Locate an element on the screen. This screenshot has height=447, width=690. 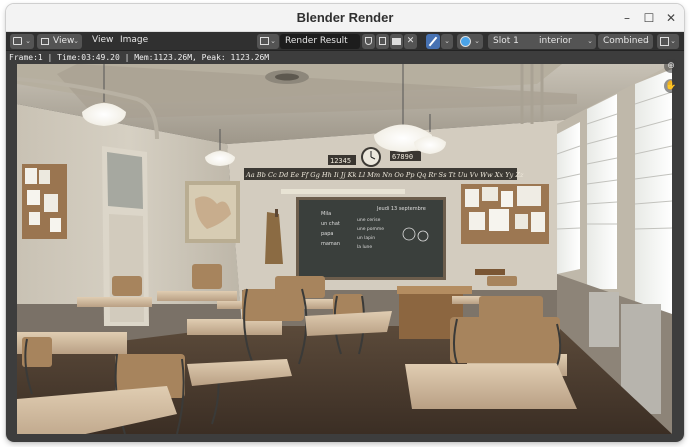
open-image-button is located at coordinates (396, 41).